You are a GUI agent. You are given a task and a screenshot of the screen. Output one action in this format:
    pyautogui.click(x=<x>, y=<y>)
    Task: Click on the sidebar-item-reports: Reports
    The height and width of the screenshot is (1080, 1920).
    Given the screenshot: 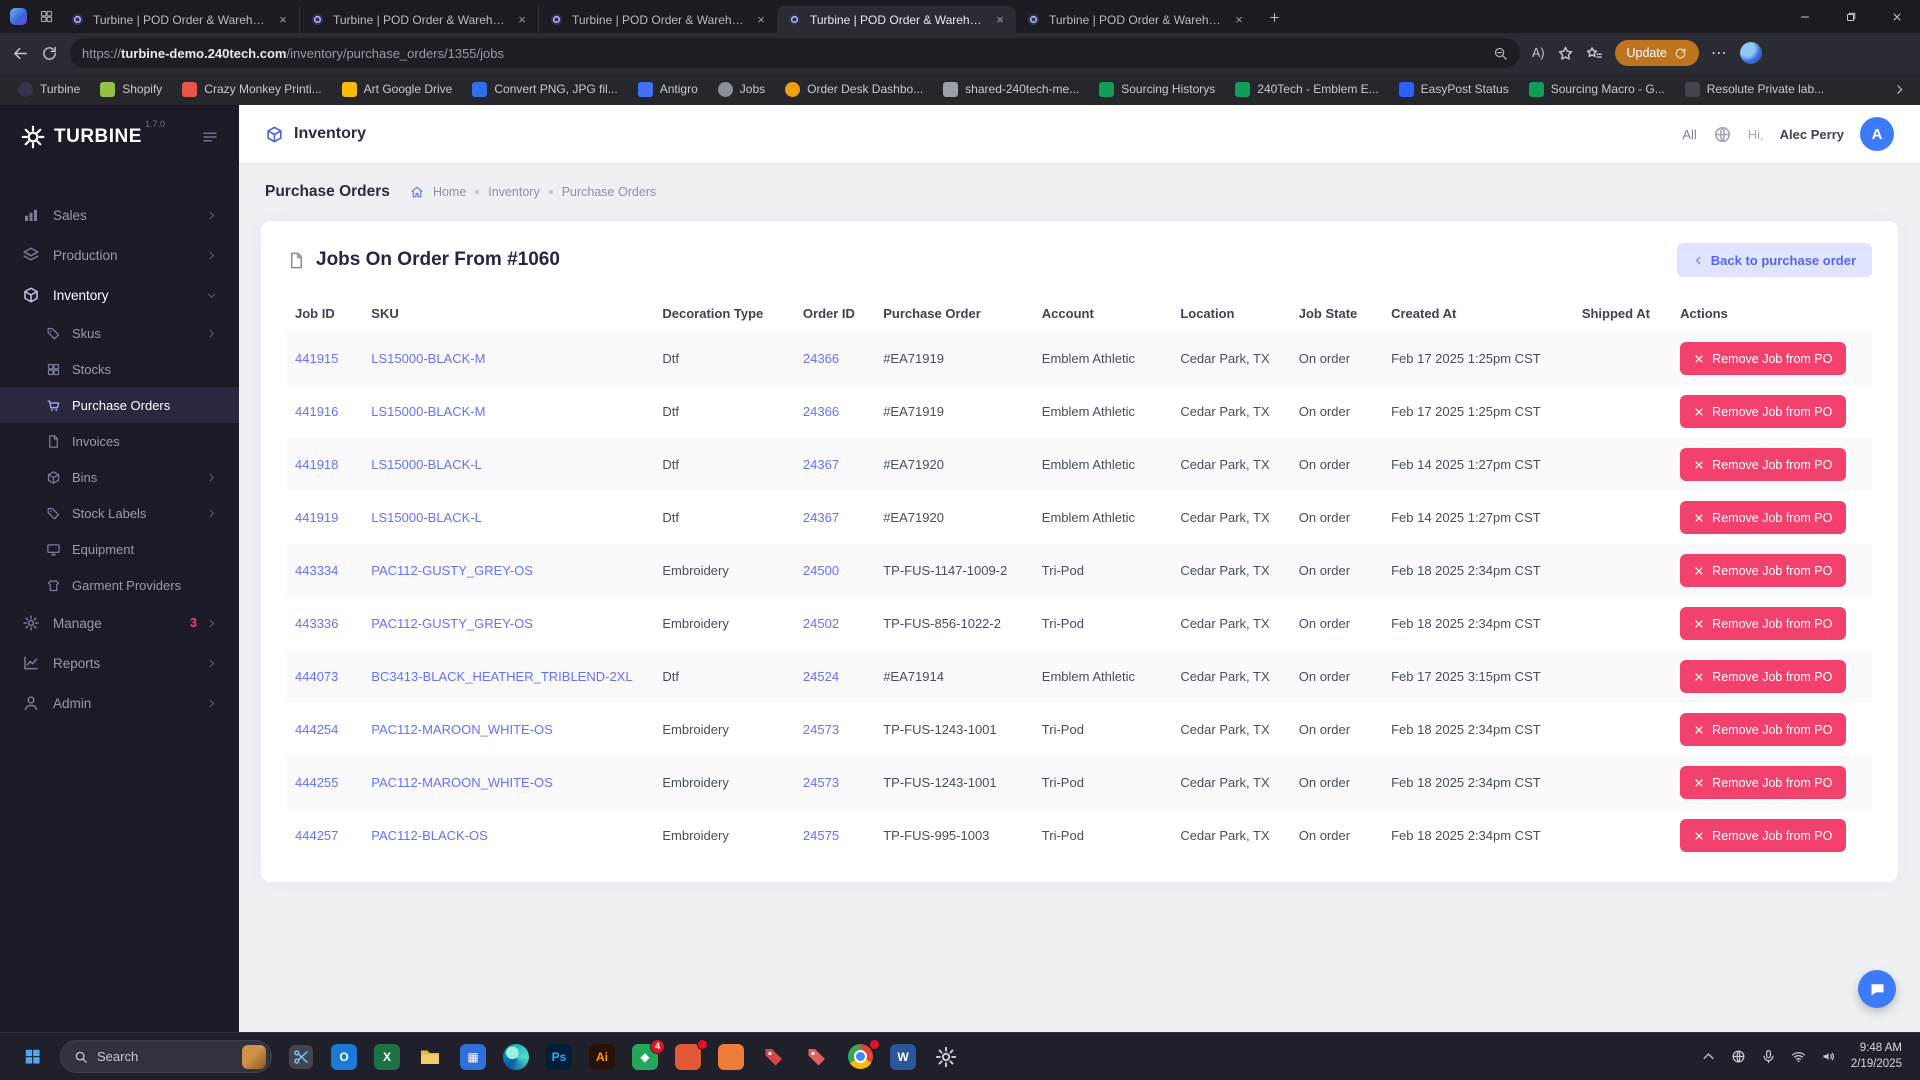 What is the action you would take?
    pyautogui.click(x=119, y=663)
    